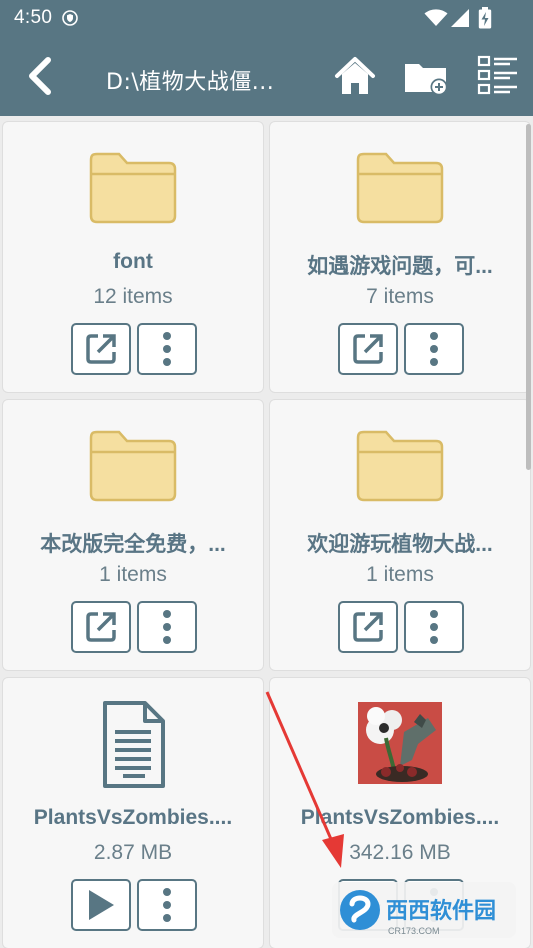 This screenshot has height=948, width=533. What do you see at coordinates (133, 296) in the screenshot?
I see `file-meta: 12 items` at bounding box center [133, 296].